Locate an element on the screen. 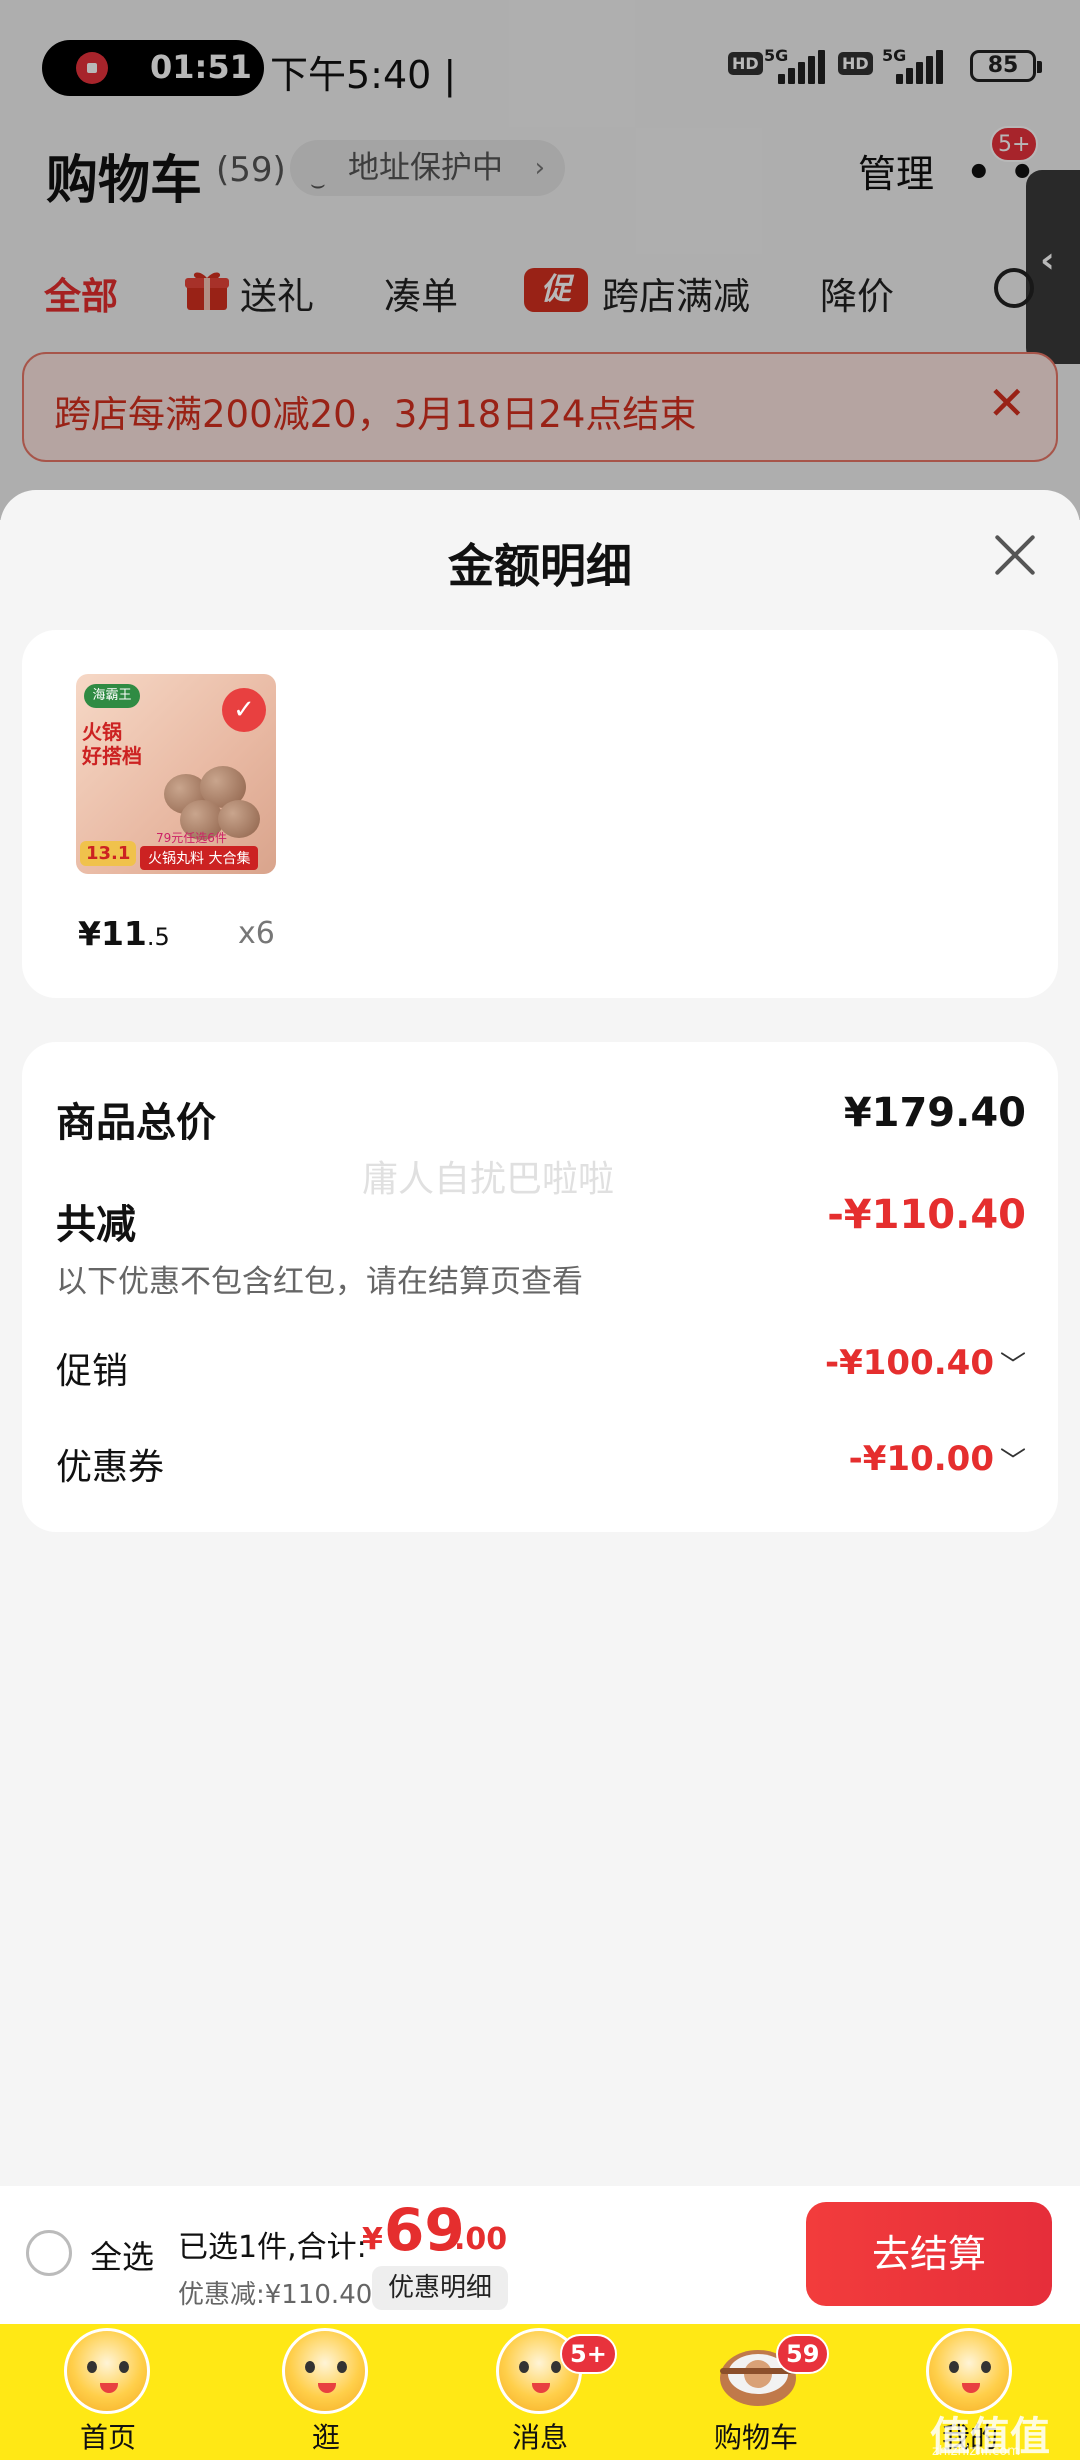 The image size is (1080, 2460). total-currency: ¥ is located at coordinates (372, 2239).